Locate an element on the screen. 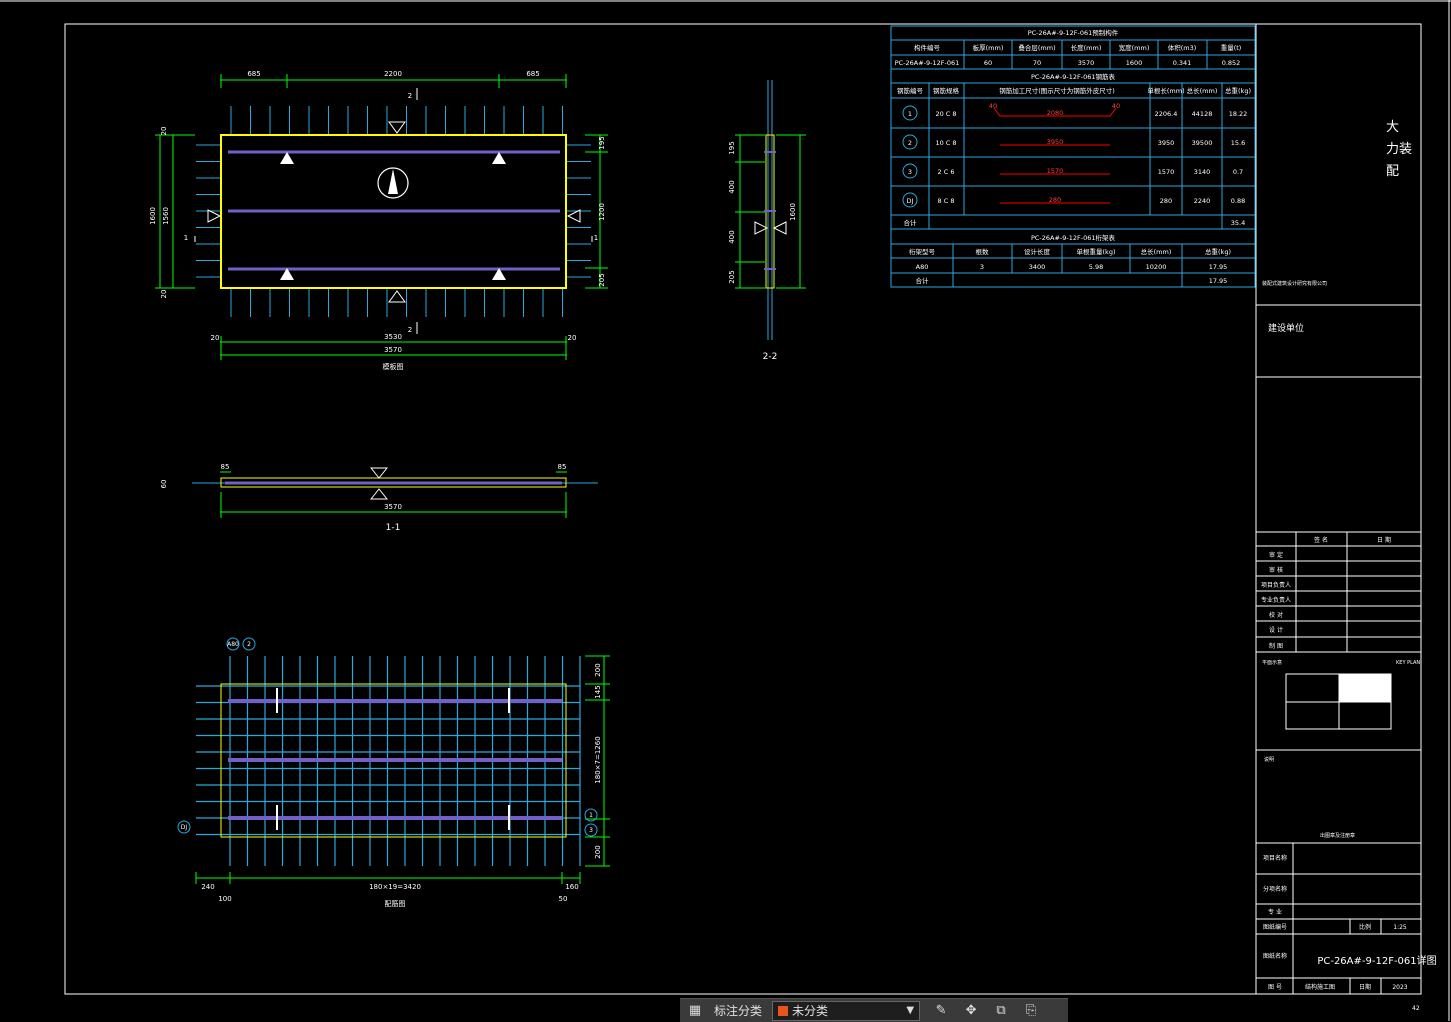  category-select-value: 未分类 is located at coordinates (810, 1011).